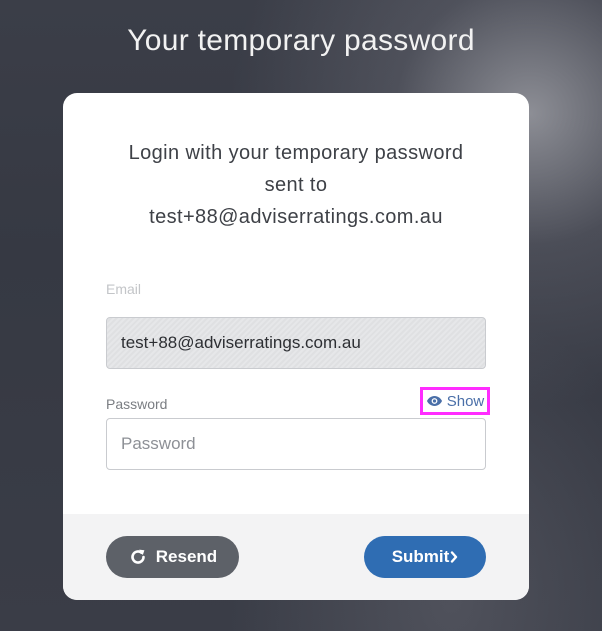  I want to click on submit-label: Submit, so click(420, 556).